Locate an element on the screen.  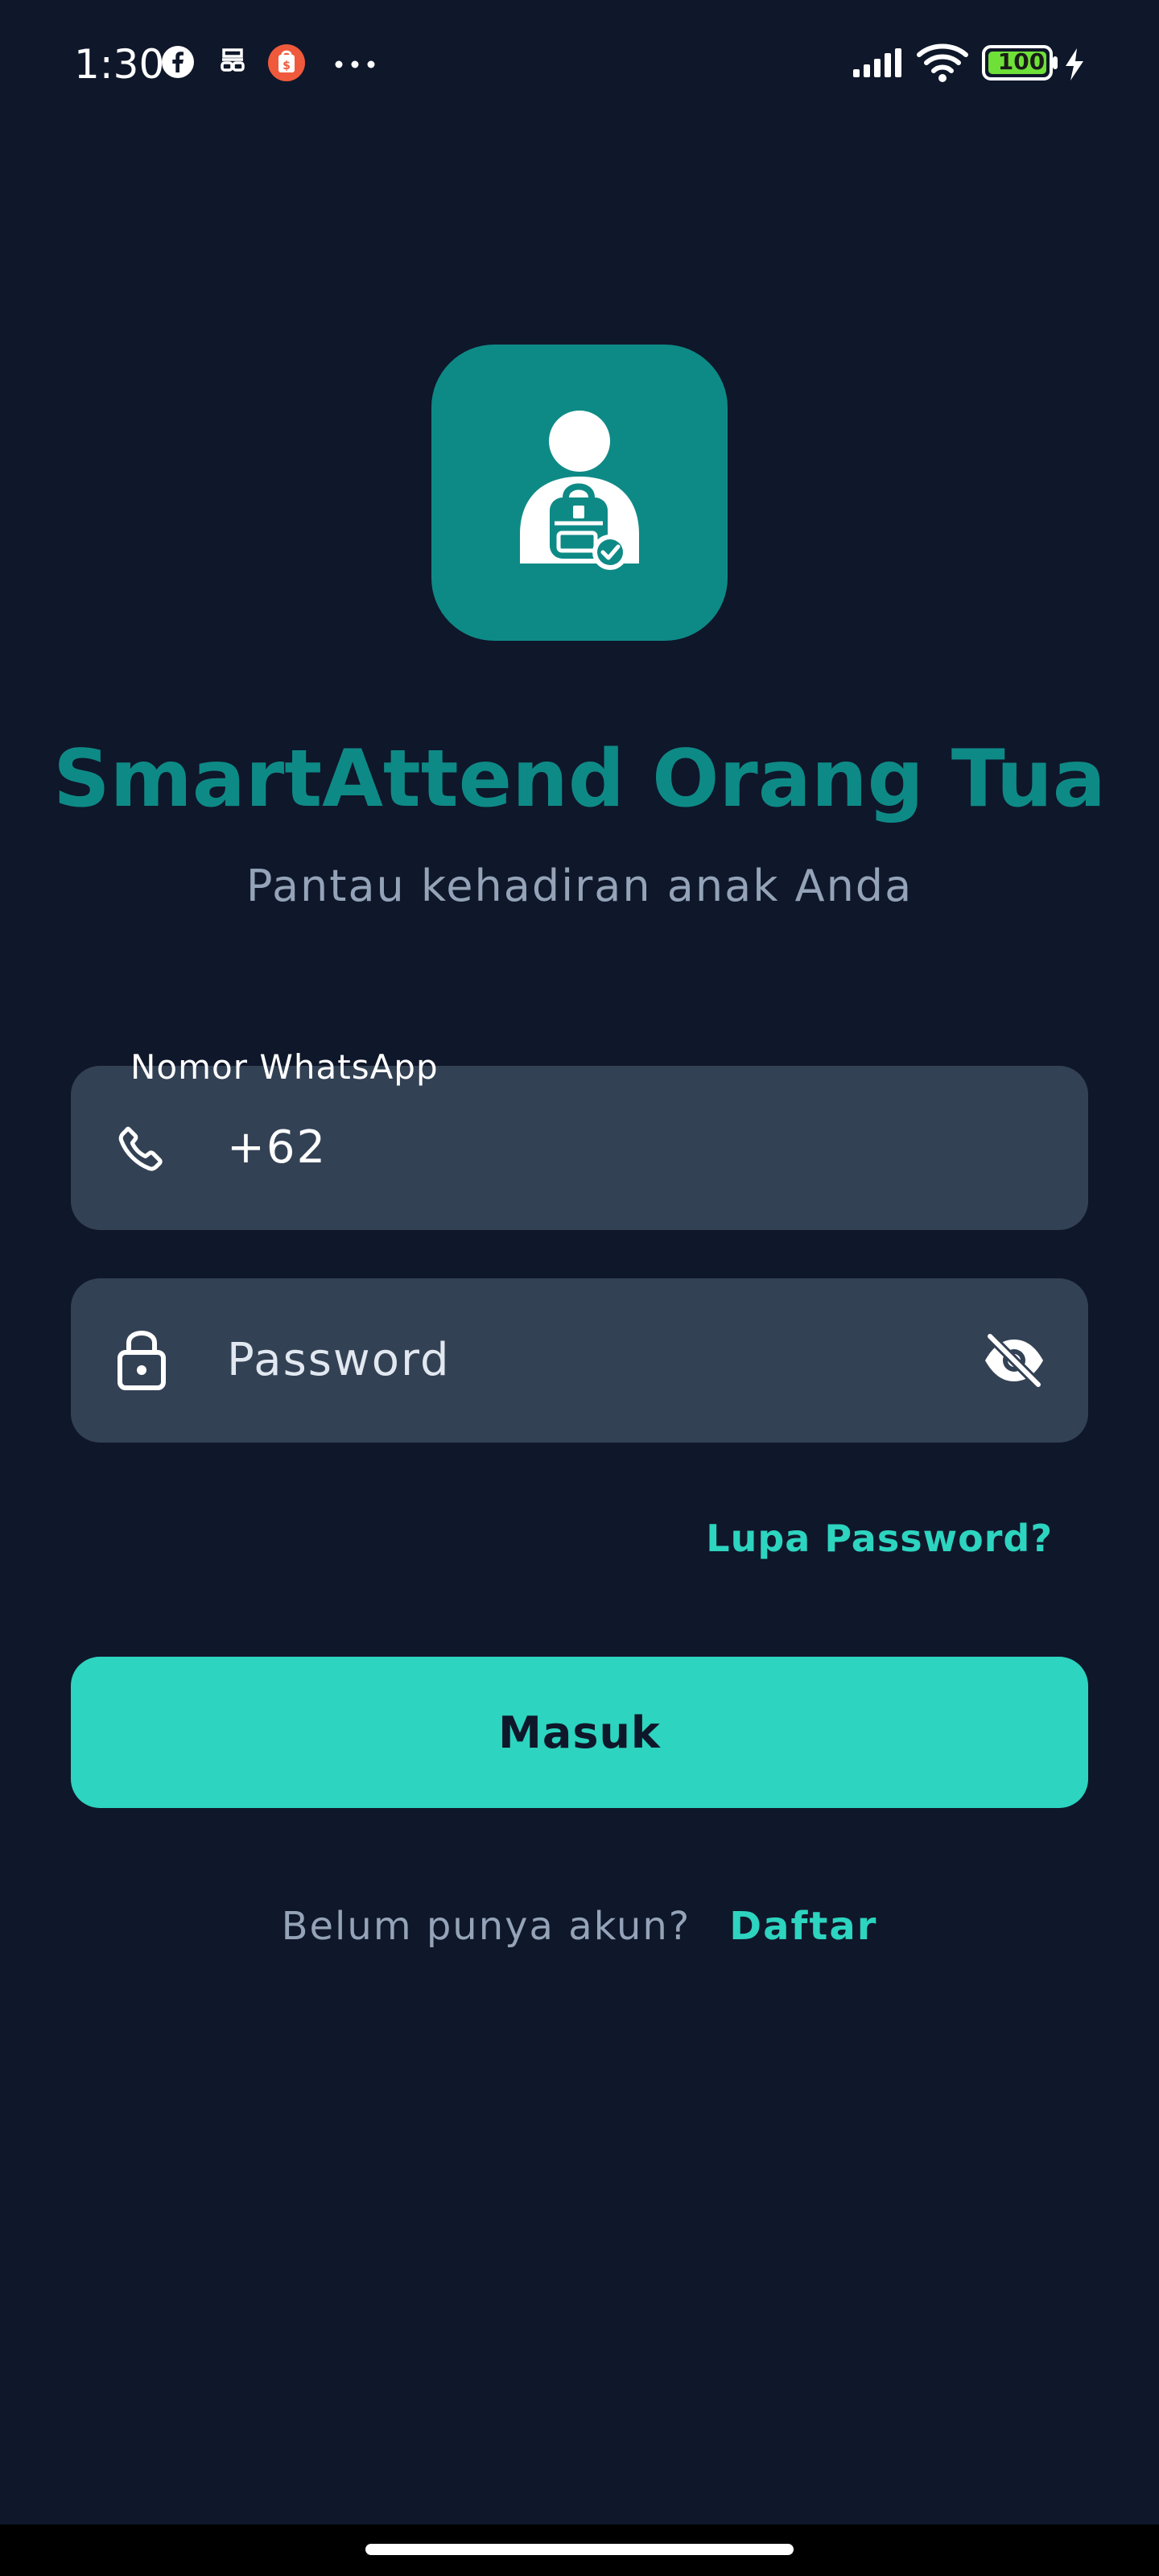
password-field: Password is located at coordinates (579, 1360).